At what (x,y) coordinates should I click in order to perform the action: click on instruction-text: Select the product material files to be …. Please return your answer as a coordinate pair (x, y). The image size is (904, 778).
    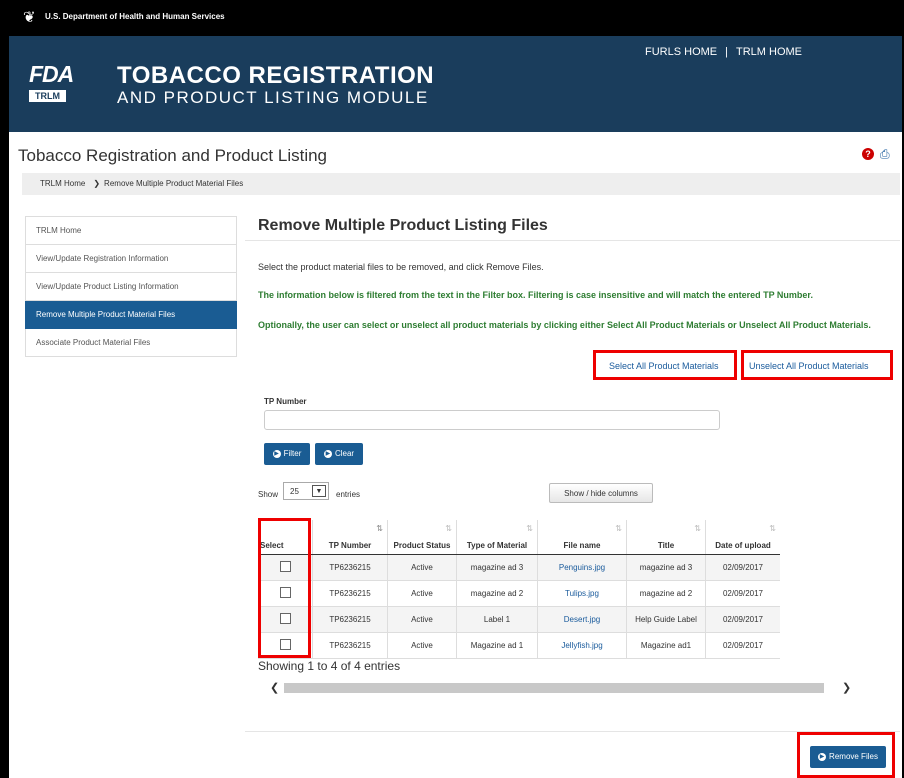
    Looking at the image, I should click on (401, 267).